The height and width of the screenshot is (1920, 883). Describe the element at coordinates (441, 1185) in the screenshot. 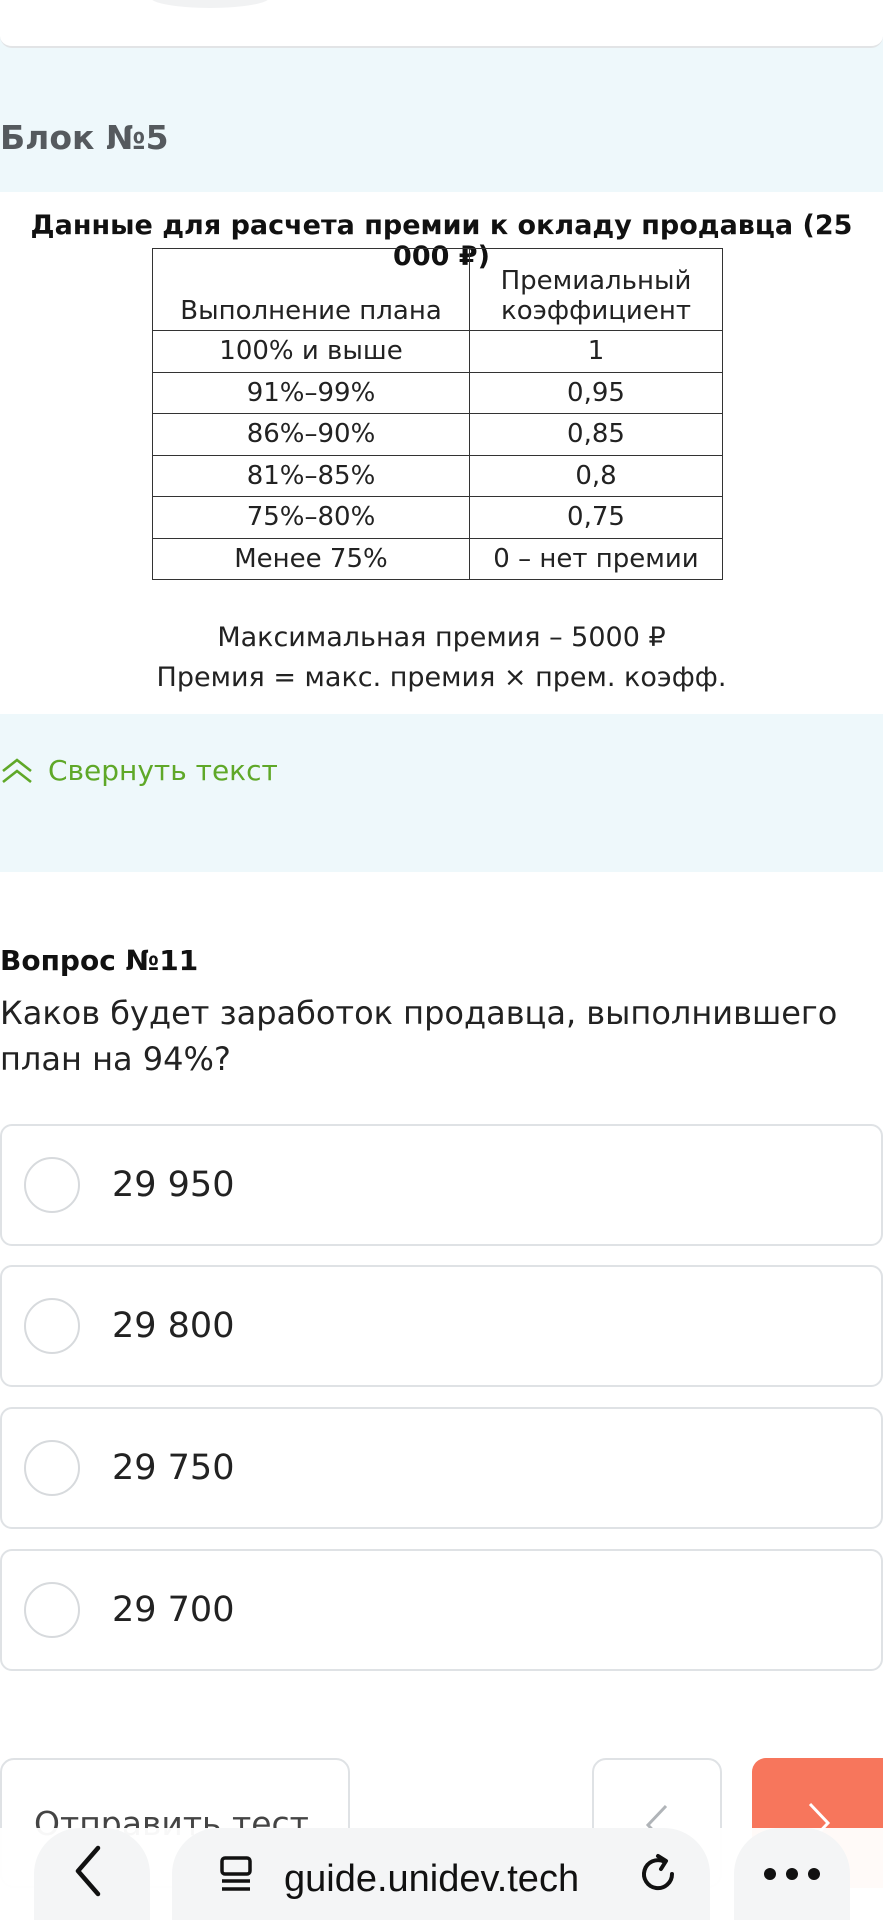

I see `answer-option: 29 950` at that location.